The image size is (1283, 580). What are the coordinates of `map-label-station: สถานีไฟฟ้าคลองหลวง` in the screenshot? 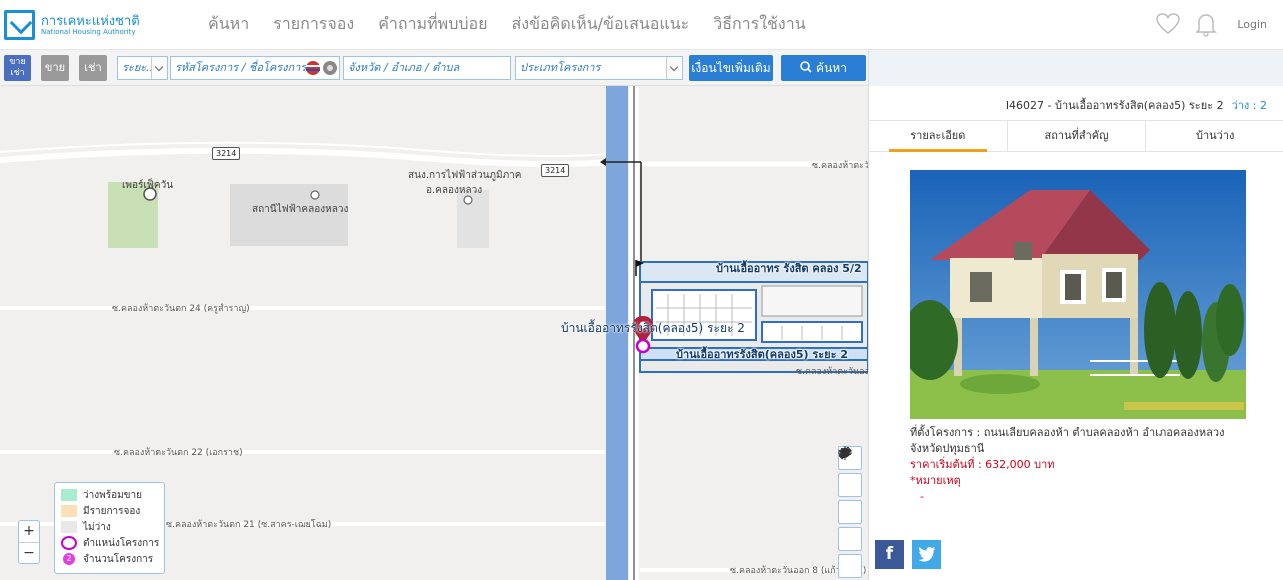 It's located at (300, 209).